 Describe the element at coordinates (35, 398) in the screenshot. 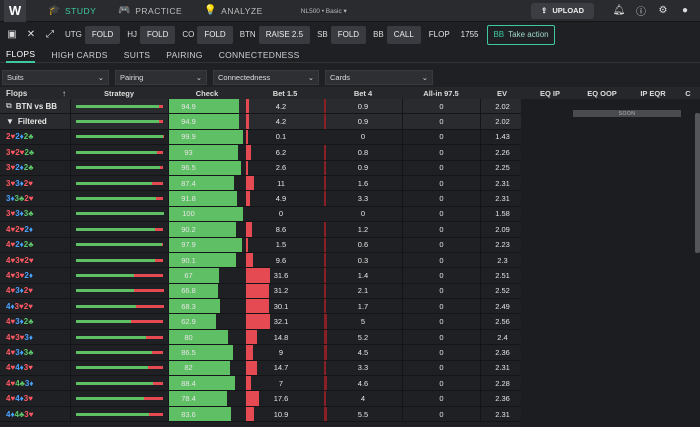

I see `flop-cell: 4♥ 4♦ 3♥` at that location.